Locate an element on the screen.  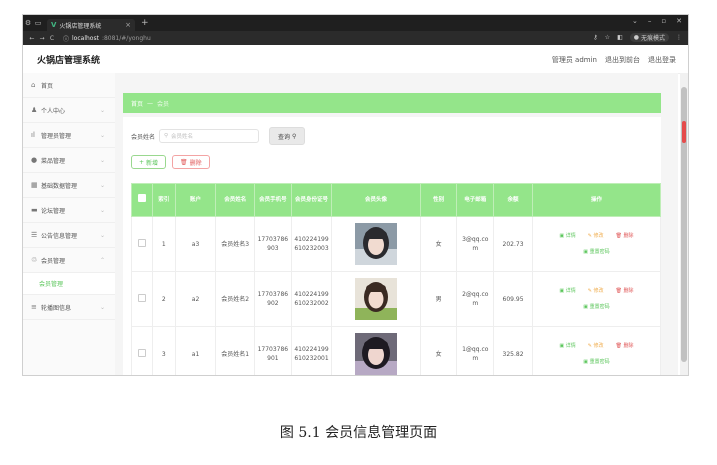
sidebar-item-home: ⌂ 首页 is located at coordinates (69, 85).